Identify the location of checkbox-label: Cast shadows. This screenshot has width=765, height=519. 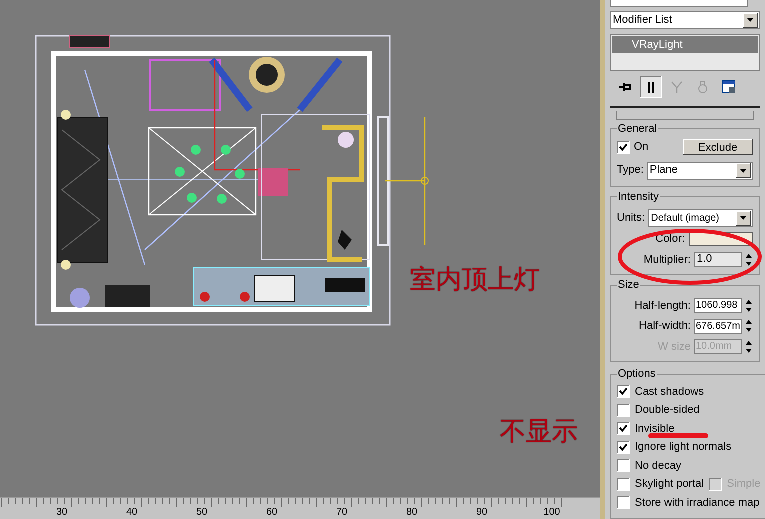
(669, 392).